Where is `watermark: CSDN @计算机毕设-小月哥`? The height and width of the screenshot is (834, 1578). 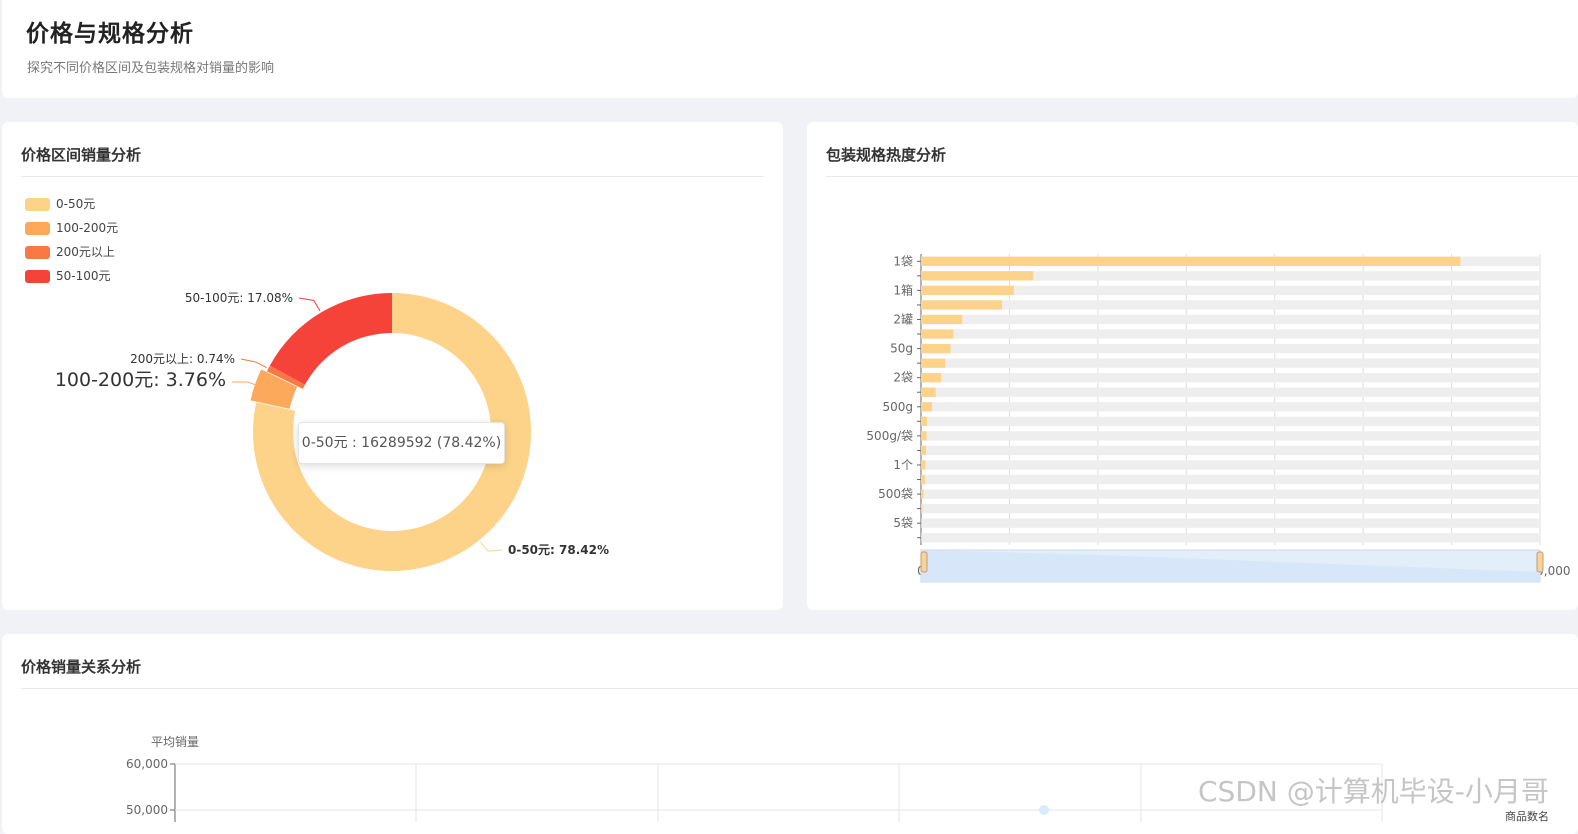 watermark: CSDN @计算机毕设-小月哥 is located at coordinates (1373, 791).